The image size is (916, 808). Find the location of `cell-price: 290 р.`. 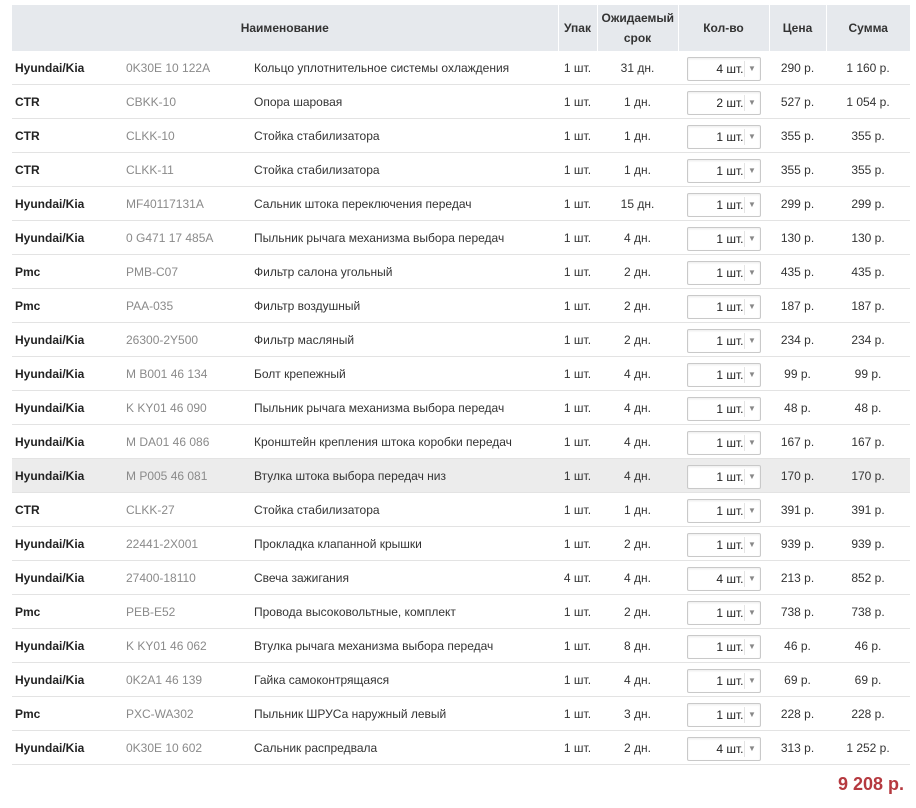

cell-price: 290 р. is located at coordinates (797, 68).